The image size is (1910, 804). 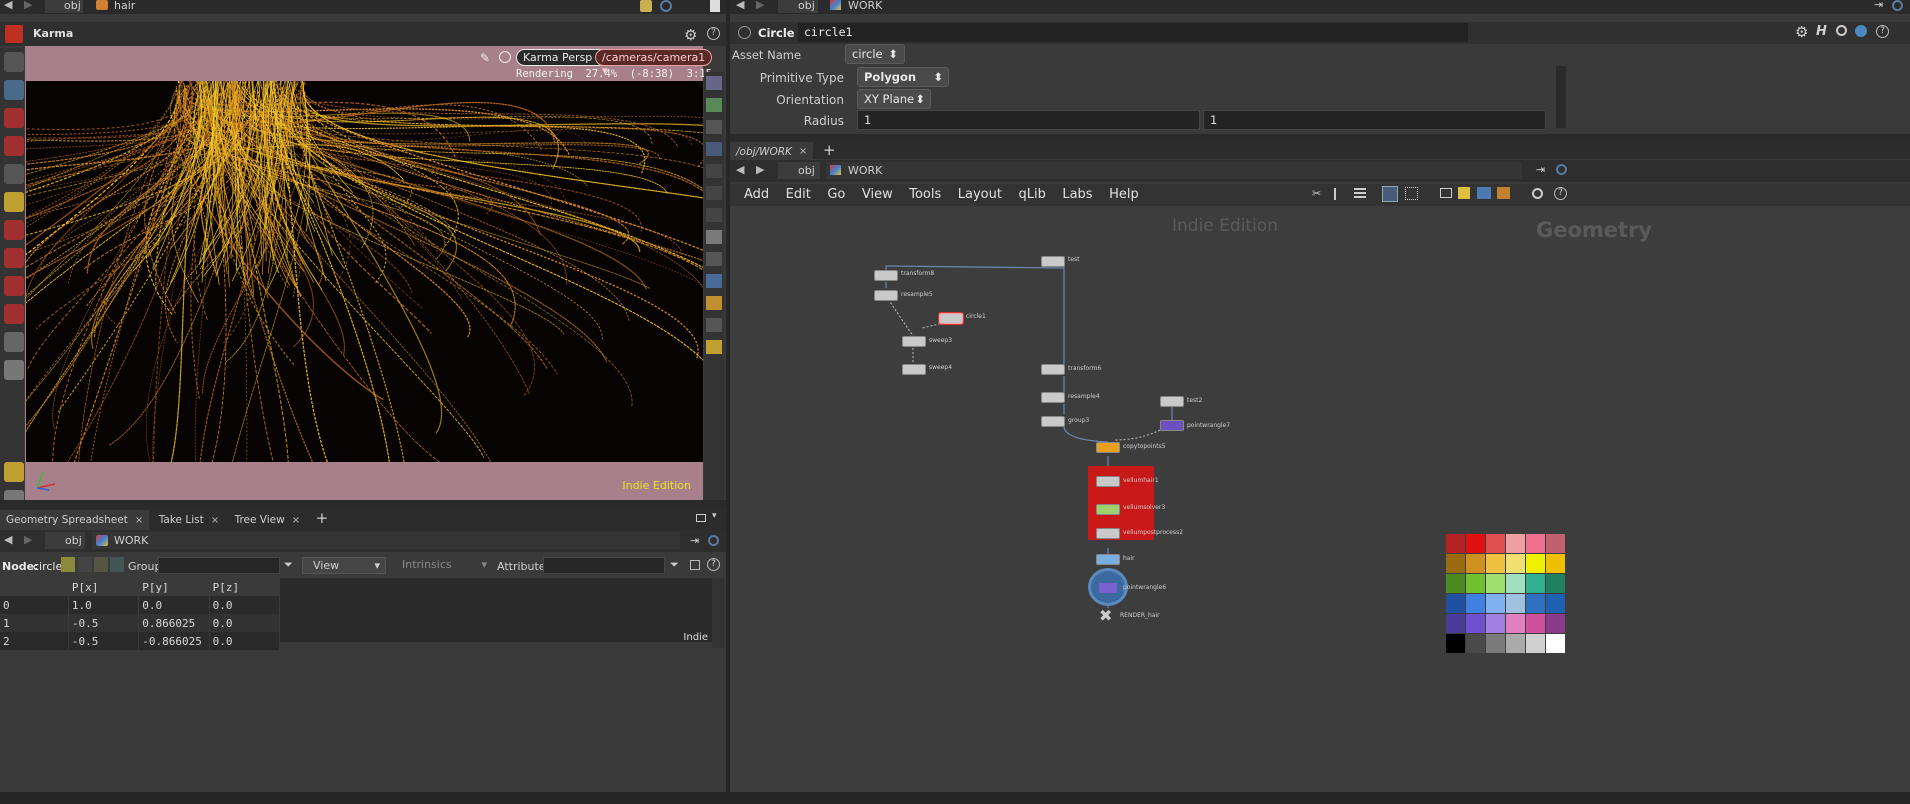 I want to click on search-icon, so click(x=1537, y=193).